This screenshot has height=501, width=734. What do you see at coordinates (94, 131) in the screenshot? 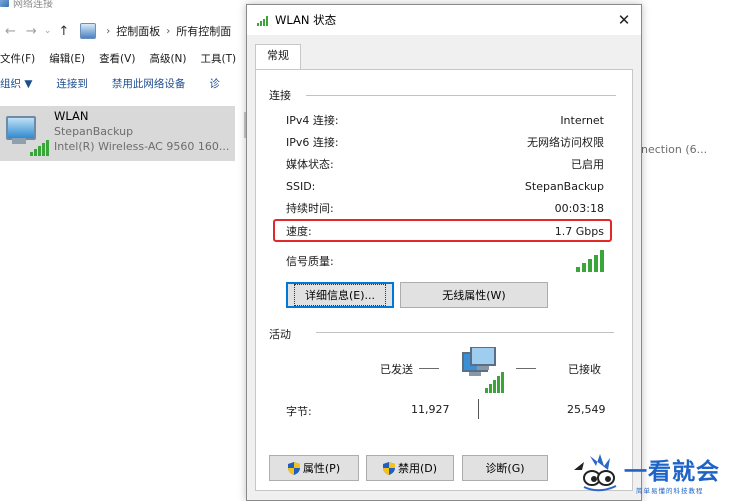
I see `connection-ssid: StepanBackup` at bounding box center [94, 131].